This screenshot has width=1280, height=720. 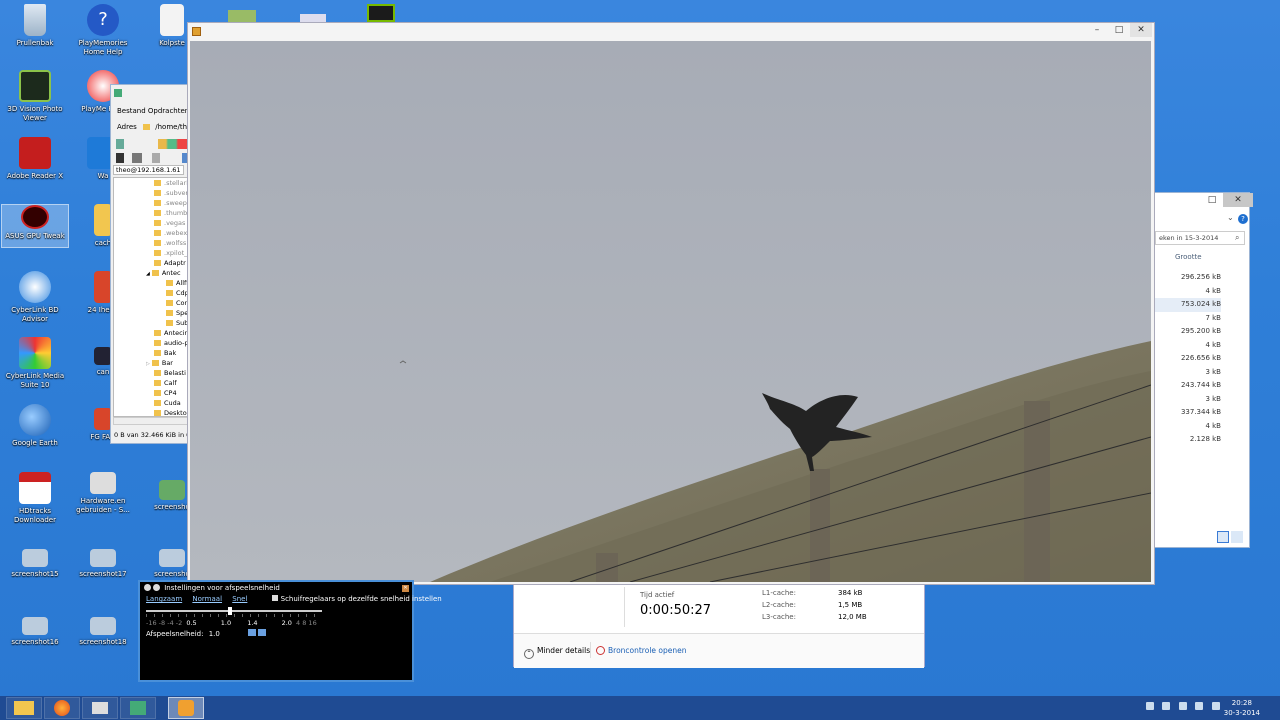 I want to click on tree-item: Allfi, so click(x=151, y=283).